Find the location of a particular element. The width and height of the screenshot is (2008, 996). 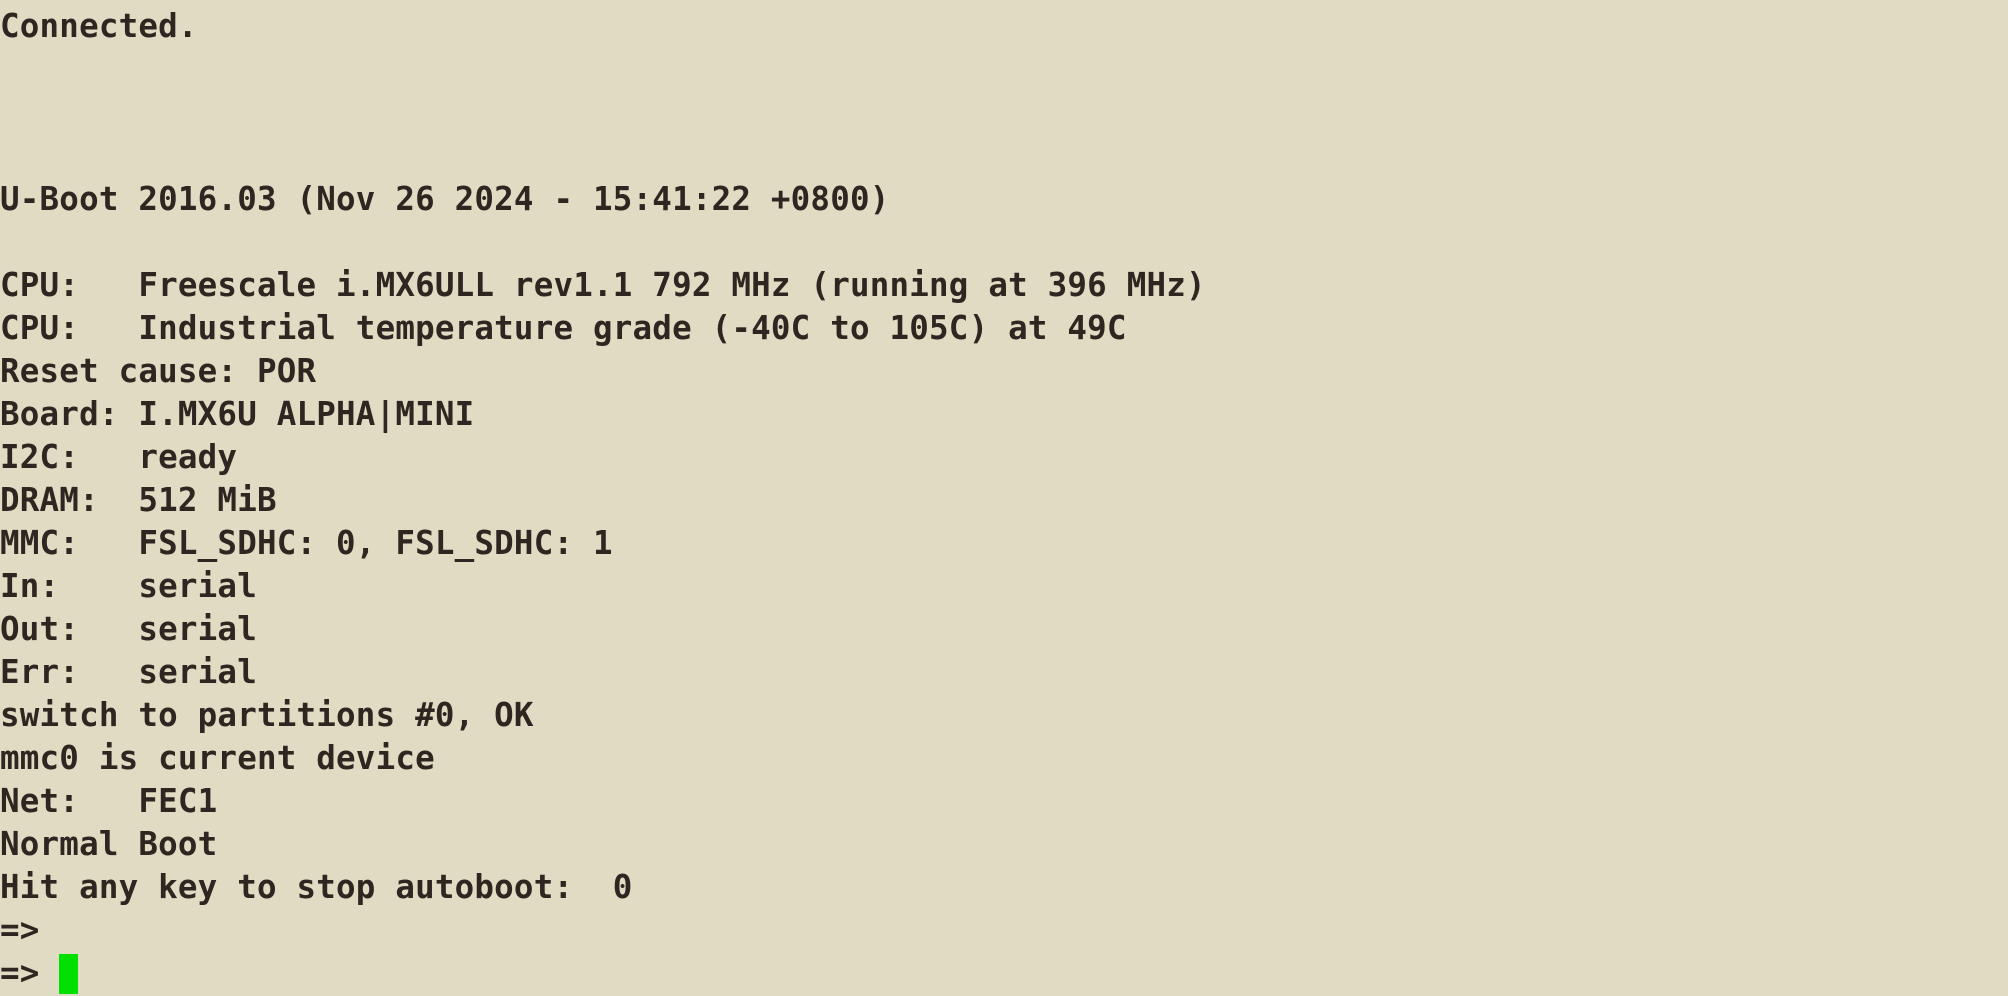

terminal-line-dram: DRAM: 512 MiB is located at coordinates (138, 500).